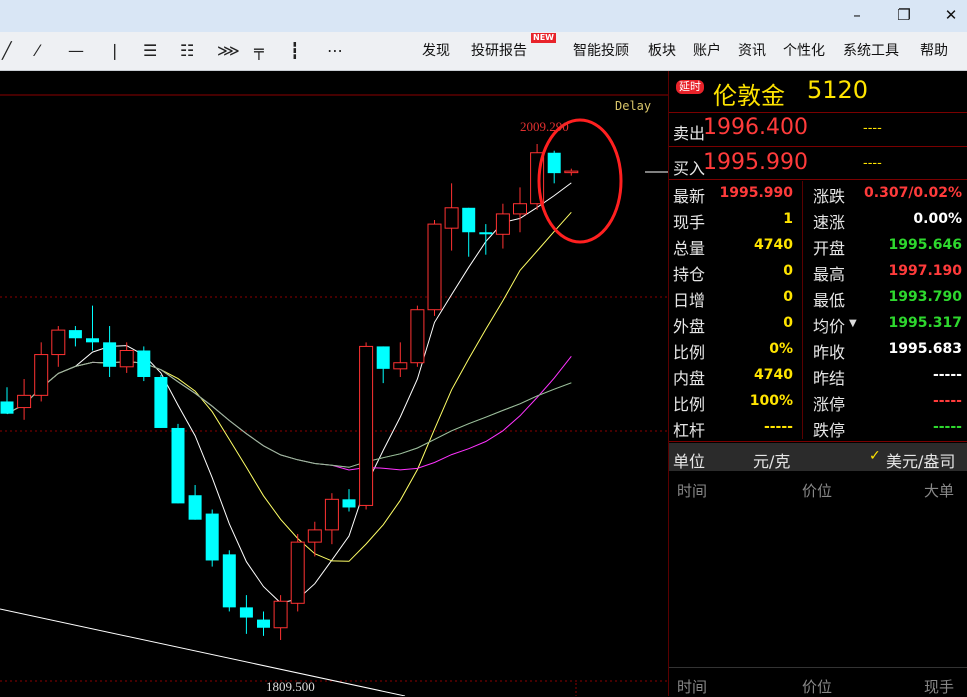 This screenshot has width=967, height=697. What do you see at coordinates (904, 15) in the screenshot?
I see `restore-button: ❐` at bounding box center [904, 15].